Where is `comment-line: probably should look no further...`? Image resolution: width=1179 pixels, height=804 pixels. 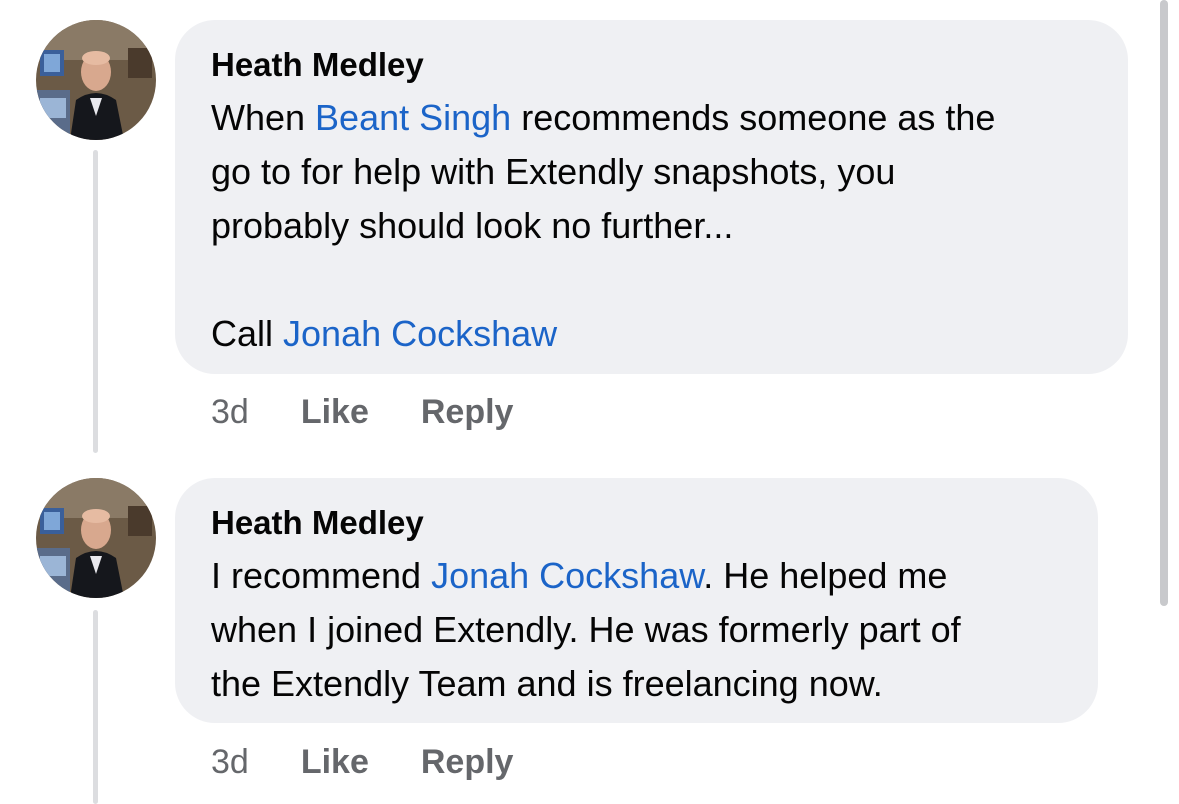 comment-line: probably should look no further... is located at coordinates (472, 225).